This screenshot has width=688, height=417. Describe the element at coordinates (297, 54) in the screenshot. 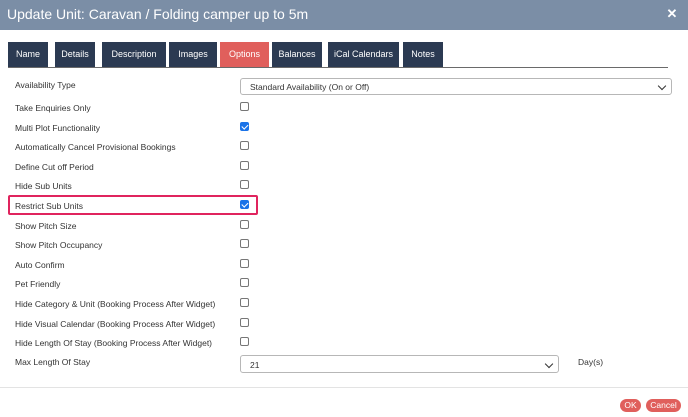

I see `tab-balances: Balances` at that location.